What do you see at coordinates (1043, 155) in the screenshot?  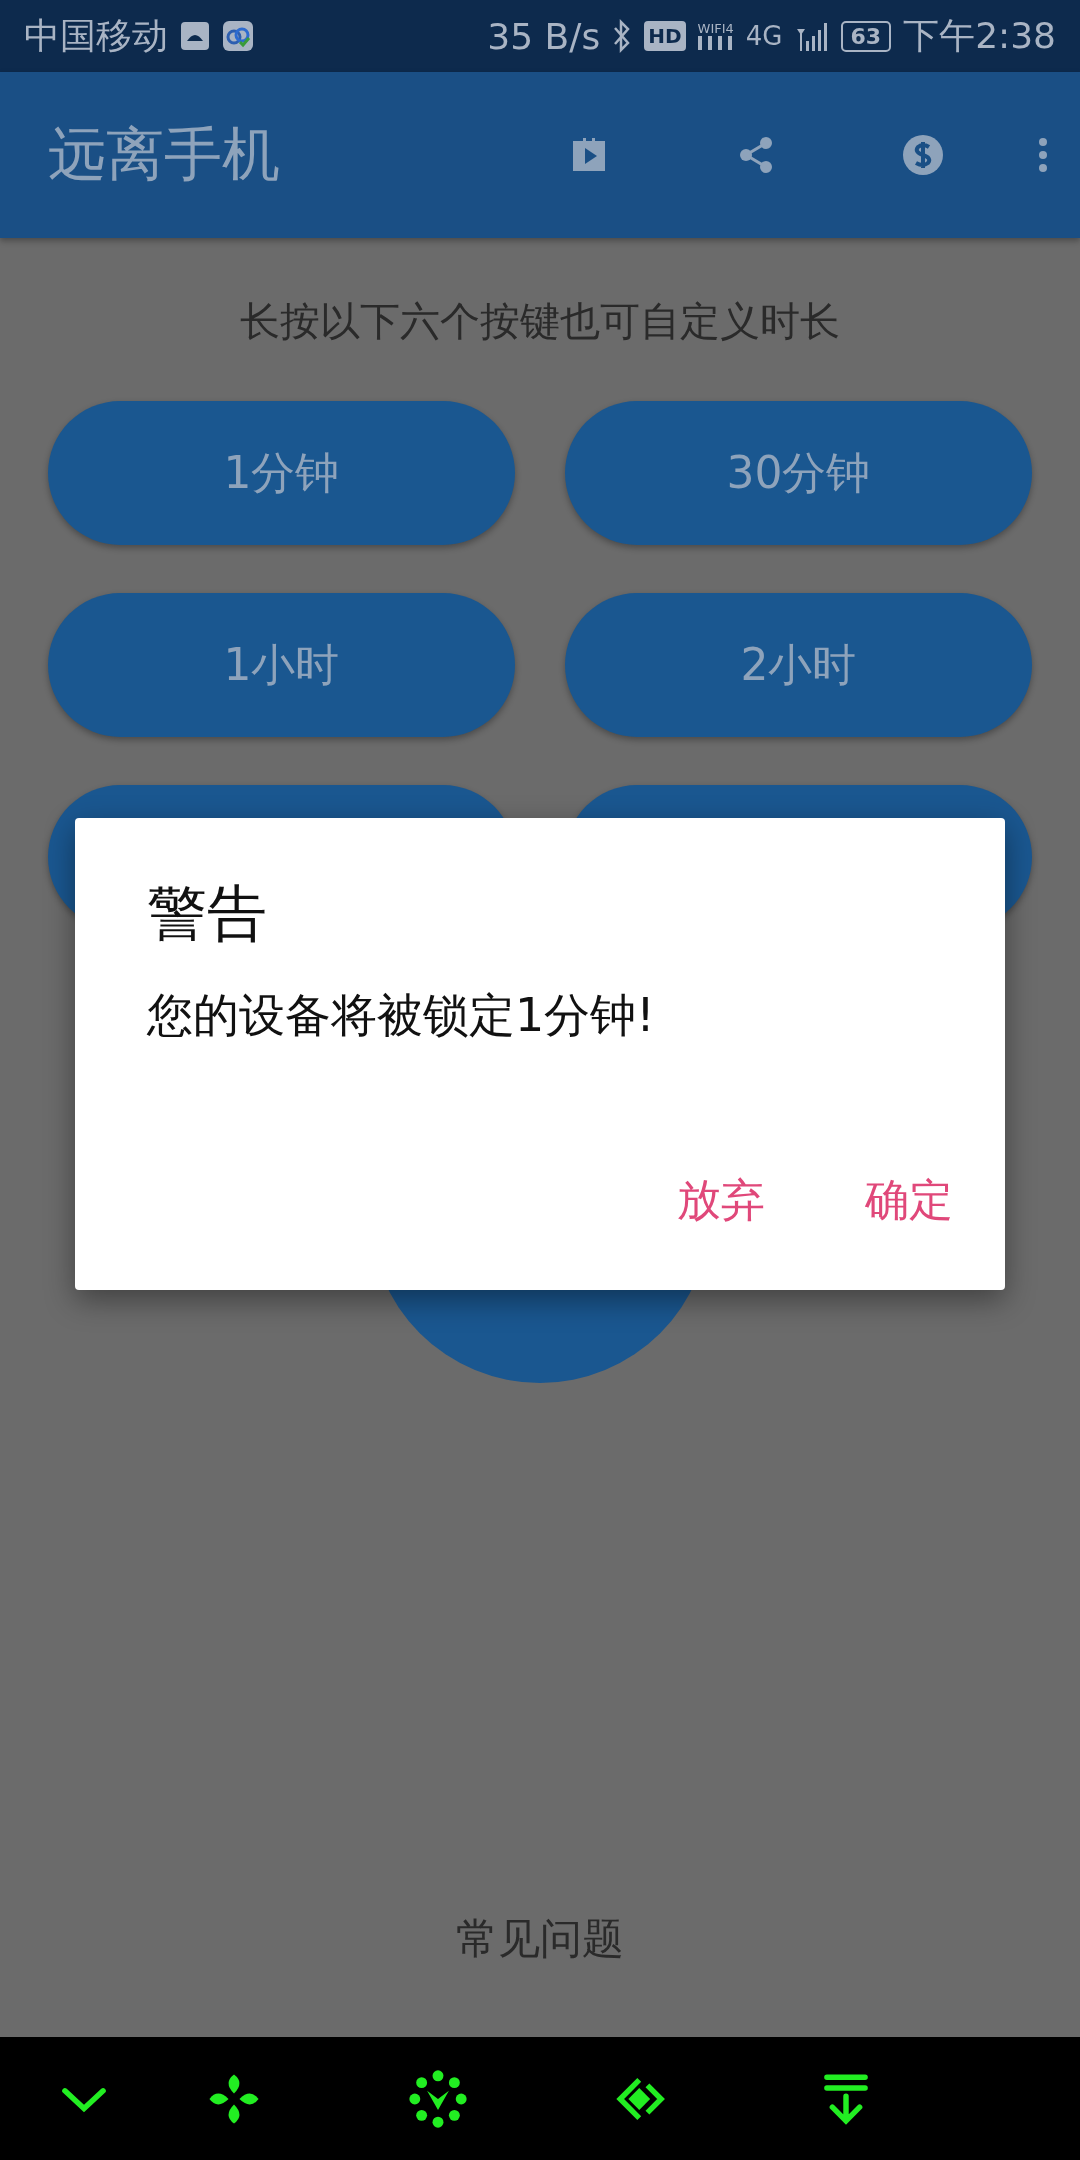 I see `more-menu-icon` at bounding box center [1043, 155].